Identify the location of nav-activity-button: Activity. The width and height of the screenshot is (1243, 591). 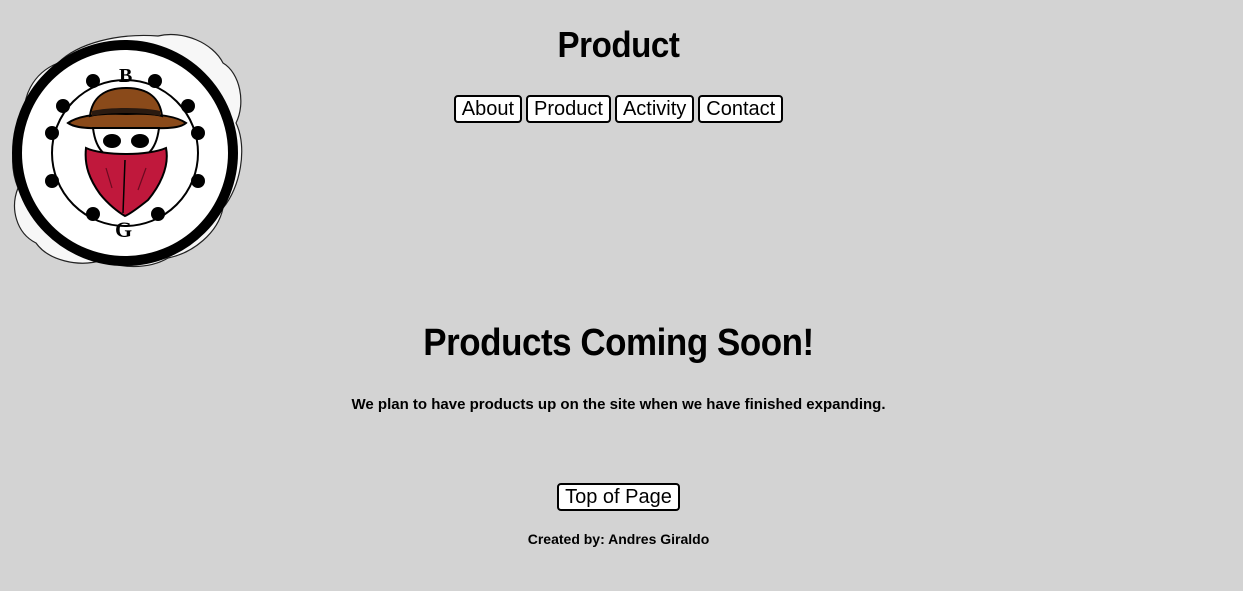
(654, 109).